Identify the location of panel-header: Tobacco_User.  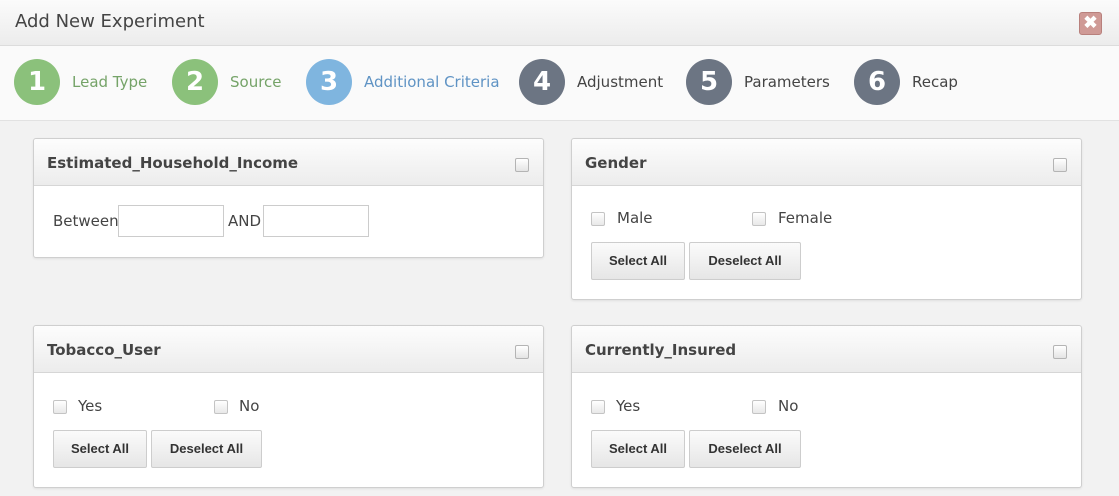
(288, 349).